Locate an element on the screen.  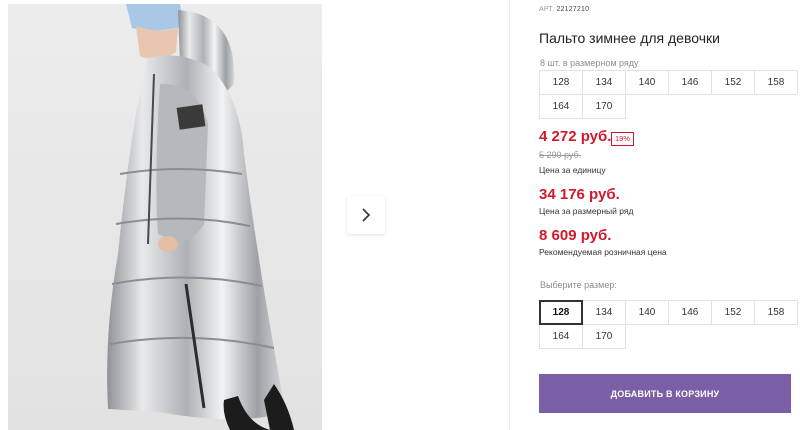
size-row-cell: 146 is located at coordinates (690, 82).